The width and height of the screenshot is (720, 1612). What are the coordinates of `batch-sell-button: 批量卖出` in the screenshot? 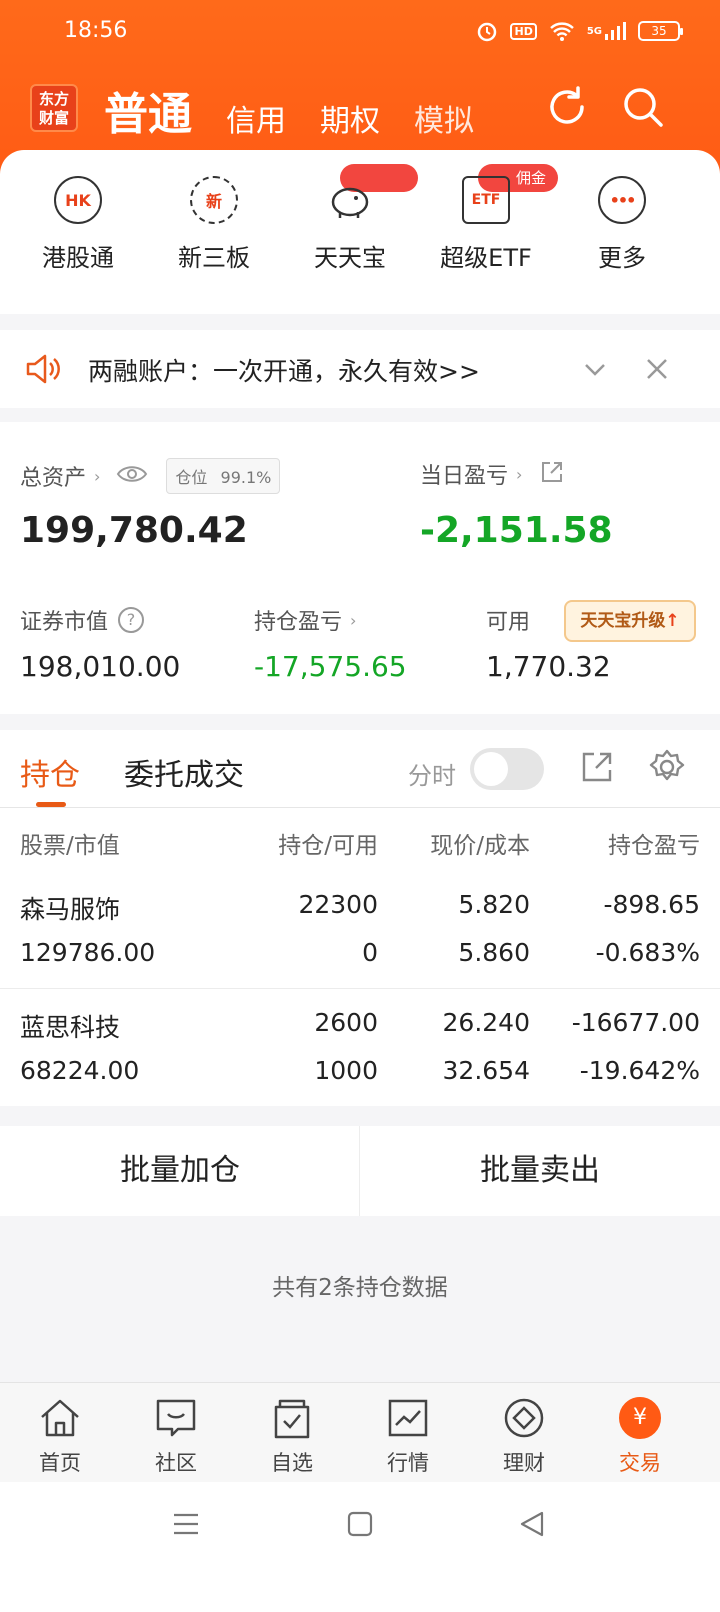 It's located at (540, 1171).